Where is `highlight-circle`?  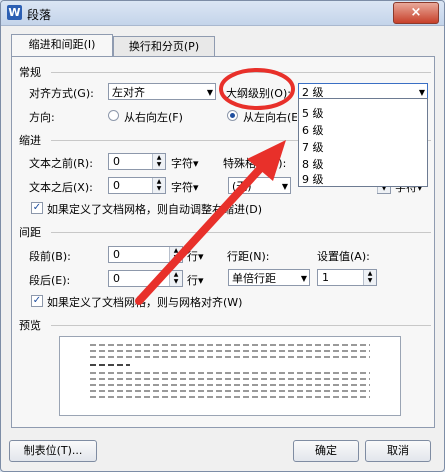
highlight-circle is located at coordinates (257, 89).